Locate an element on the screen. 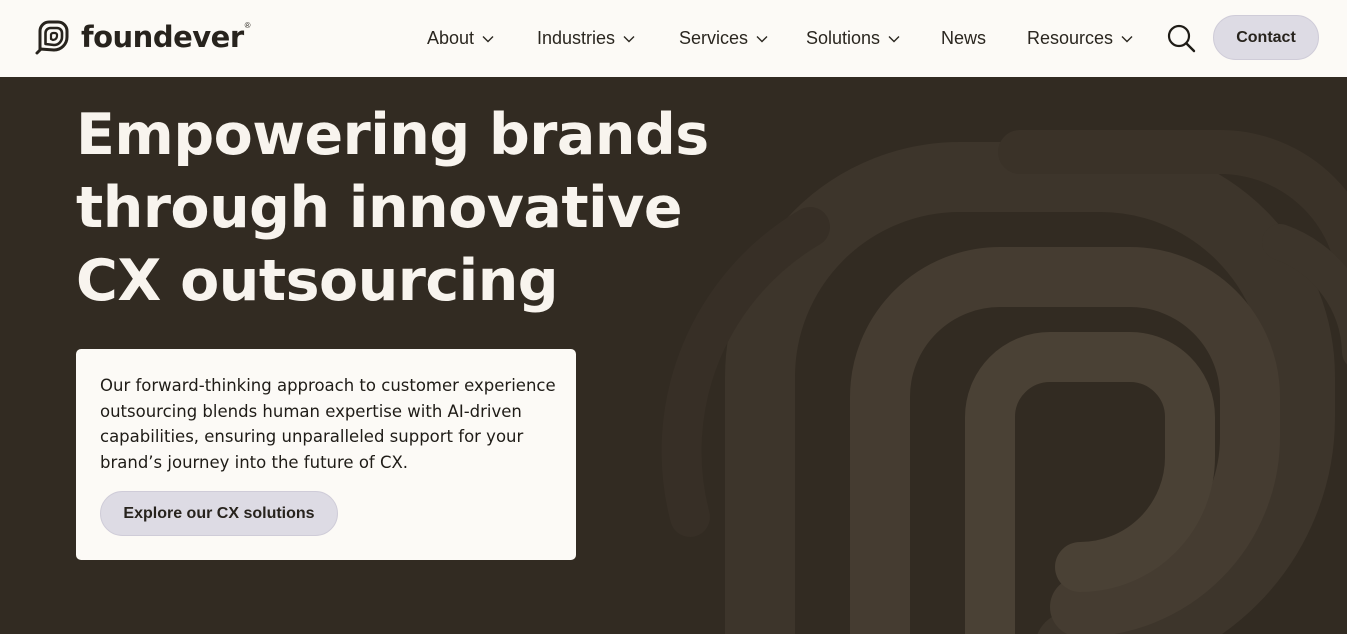  nav-item-industries: Industries is located at coordinates (586, 38).